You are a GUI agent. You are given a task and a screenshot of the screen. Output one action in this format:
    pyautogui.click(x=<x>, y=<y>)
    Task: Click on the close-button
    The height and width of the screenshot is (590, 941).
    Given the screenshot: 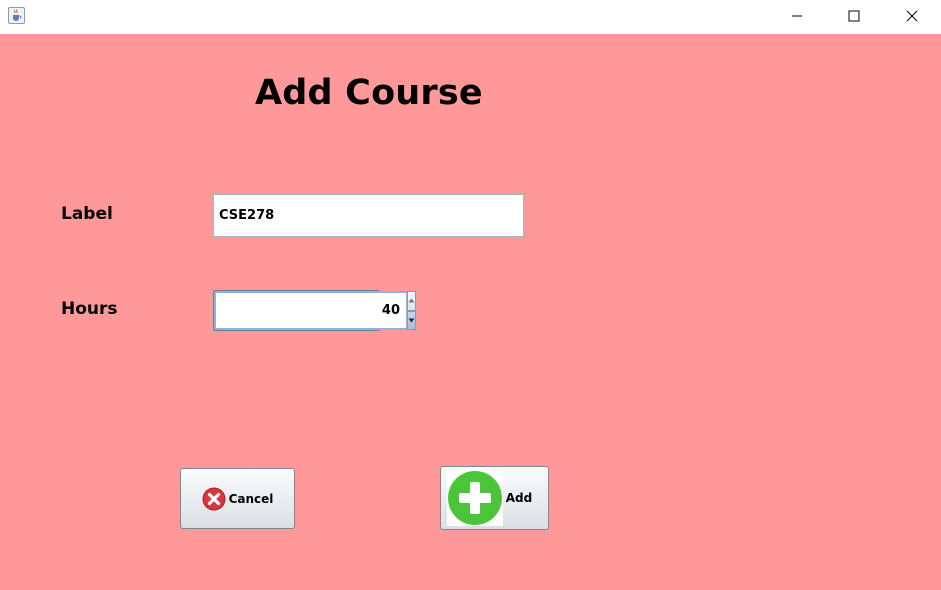 What is the action you would take?
    pyautogui.click(x=912, y=16)
    